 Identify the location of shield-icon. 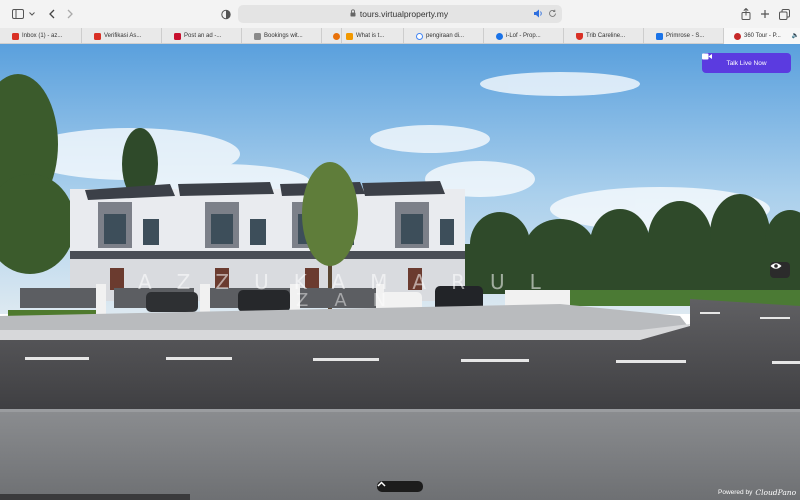
(579, 36).